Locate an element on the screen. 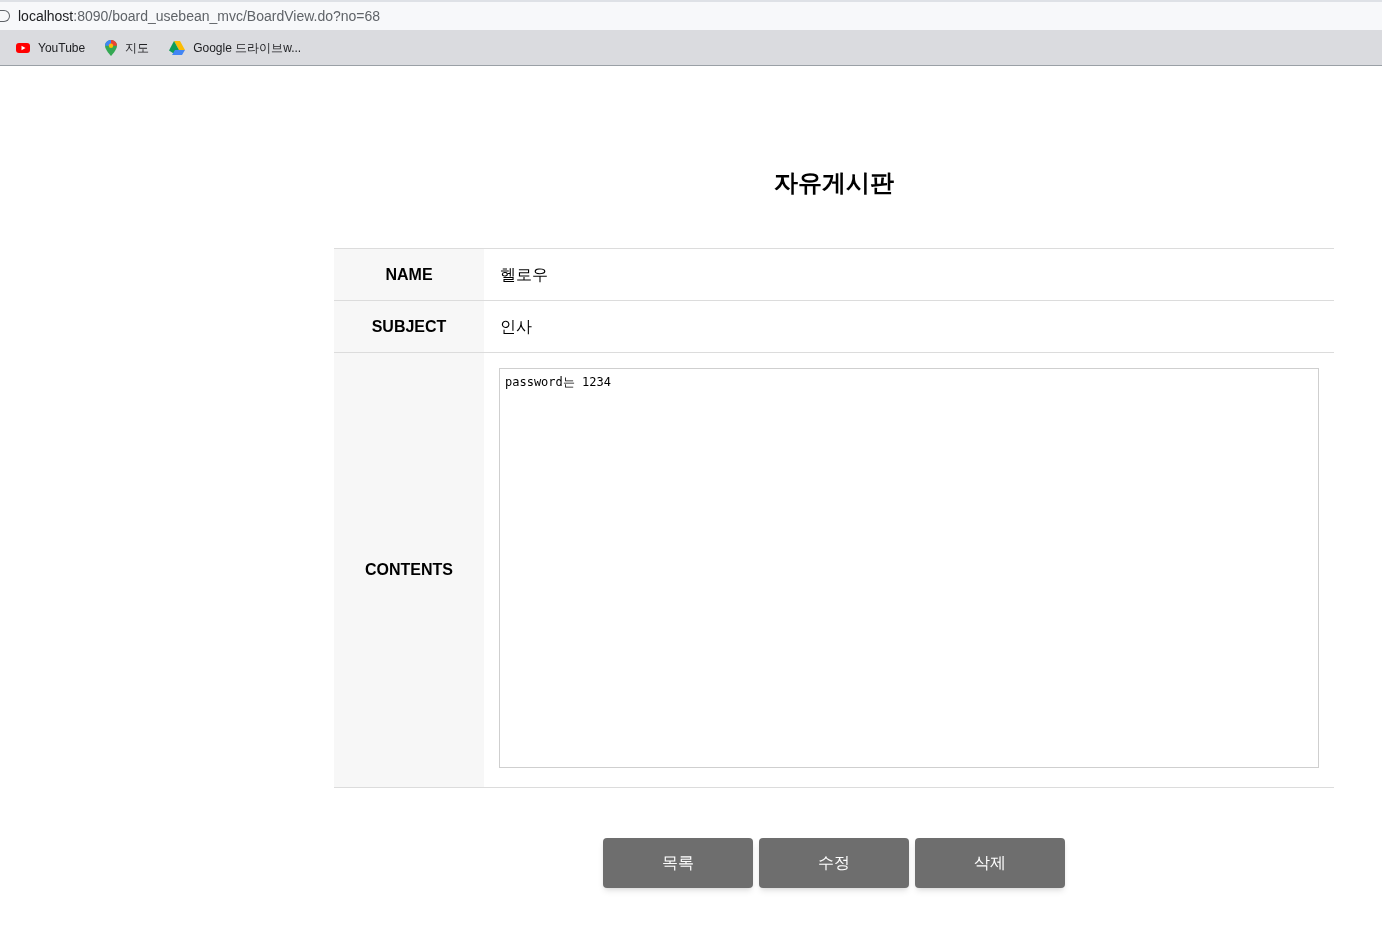  bookmark-button: 지도 is located at coordinates (127, 47).